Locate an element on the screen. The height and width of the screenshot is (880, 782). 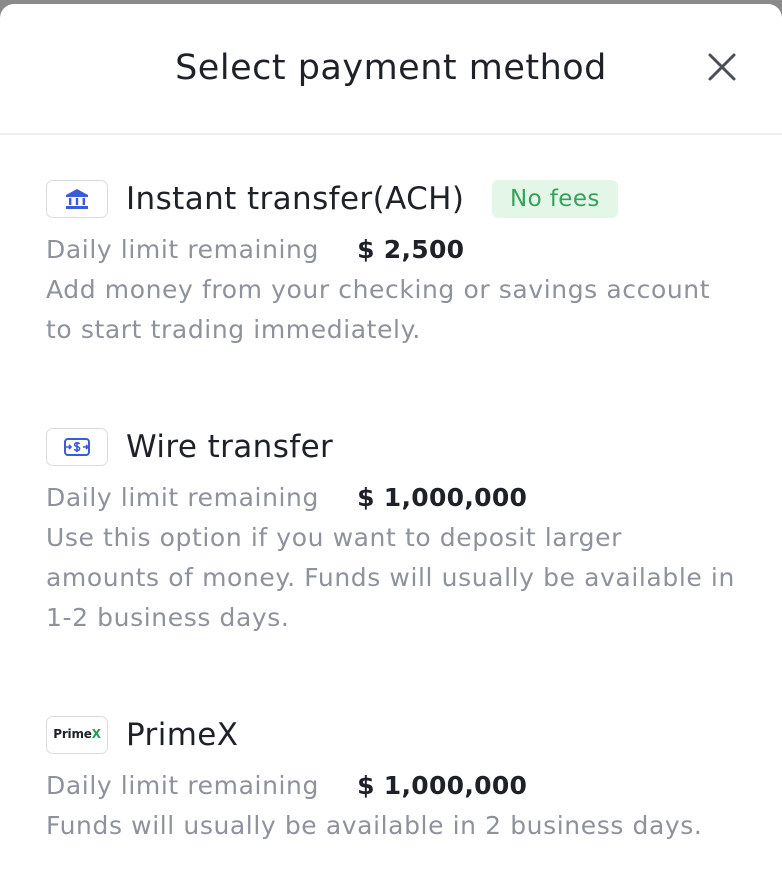
modal-header: Select payment method is located at coordinates (391, 69).